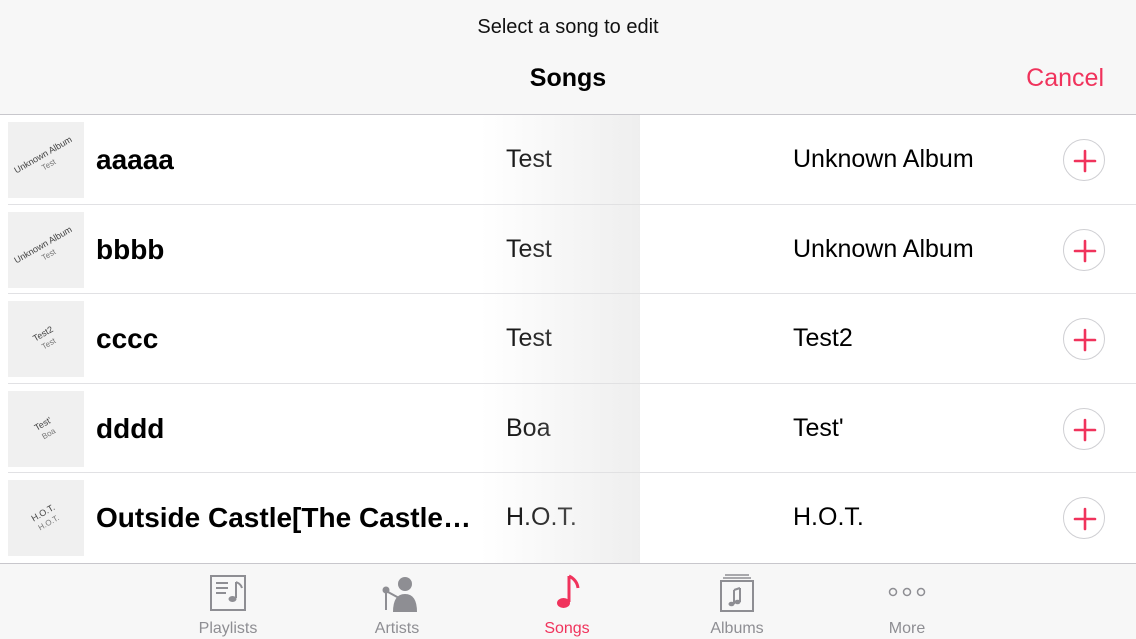 Image resolution: width=1136 pixels, height=639 pixels. What do you see at coordinates (568, 27) in the screenshot?
I see `prompt-text: Select a song to edit` at bounding box center [568, 27].